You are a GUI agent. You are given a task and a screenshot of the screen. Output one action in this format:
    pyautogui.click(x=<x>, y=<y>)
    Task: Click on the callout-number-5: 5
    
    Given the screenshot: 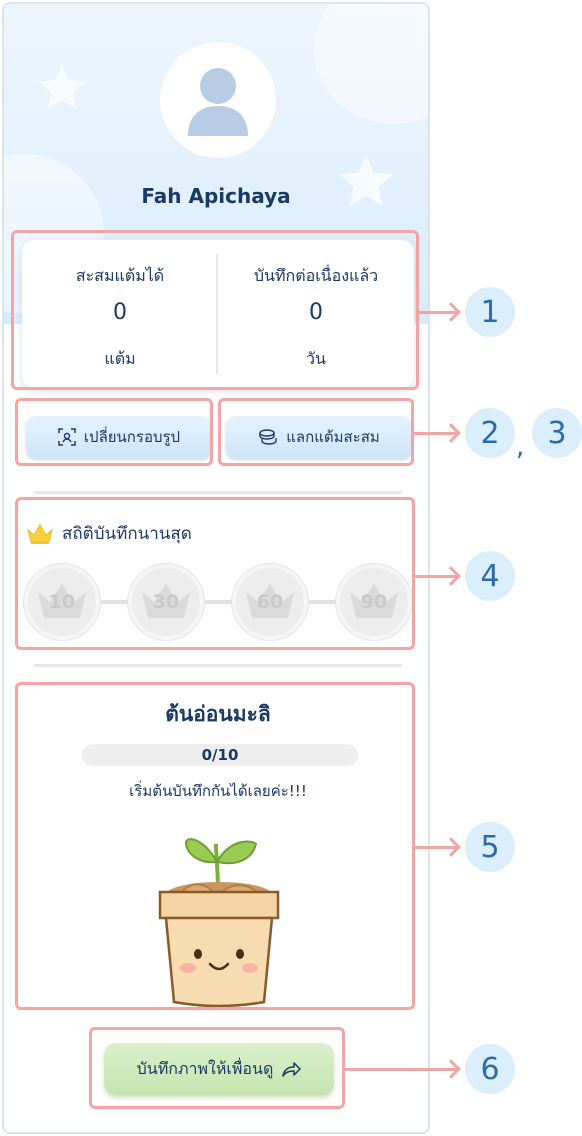 What is the action you would take?
    pyautogui.click(x=490, y=847)
    